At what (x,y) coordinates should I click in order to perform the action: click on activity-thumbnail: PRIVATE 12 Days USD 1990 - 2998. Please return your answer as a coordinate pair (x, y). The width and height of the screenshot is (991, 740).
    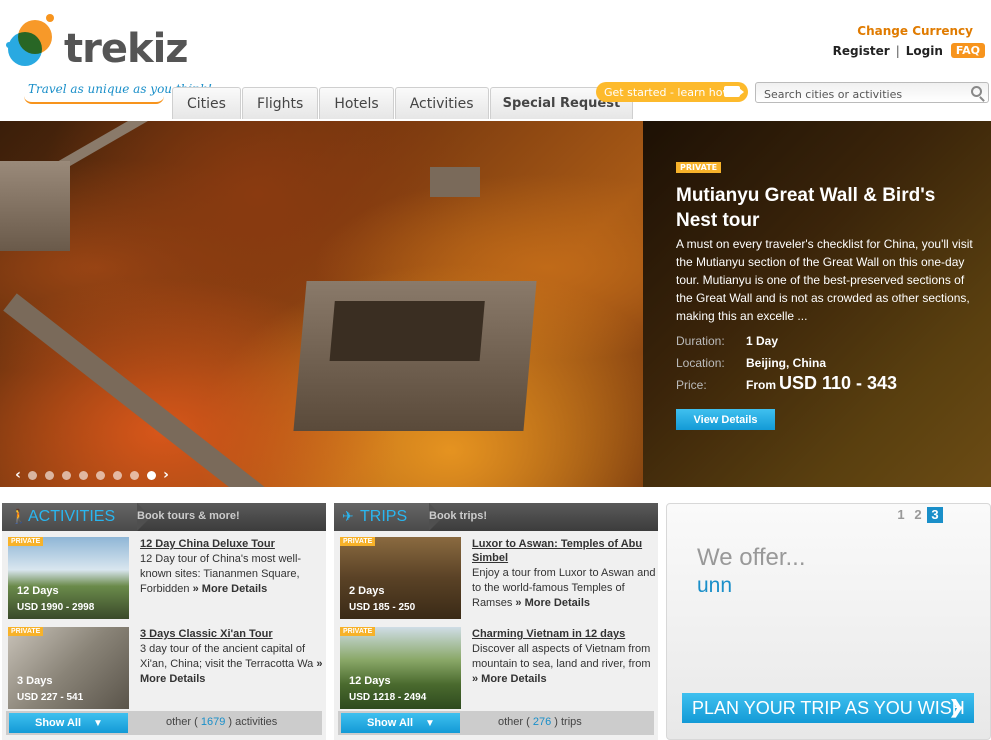
    Looking at the image, I should click on (68, 578).